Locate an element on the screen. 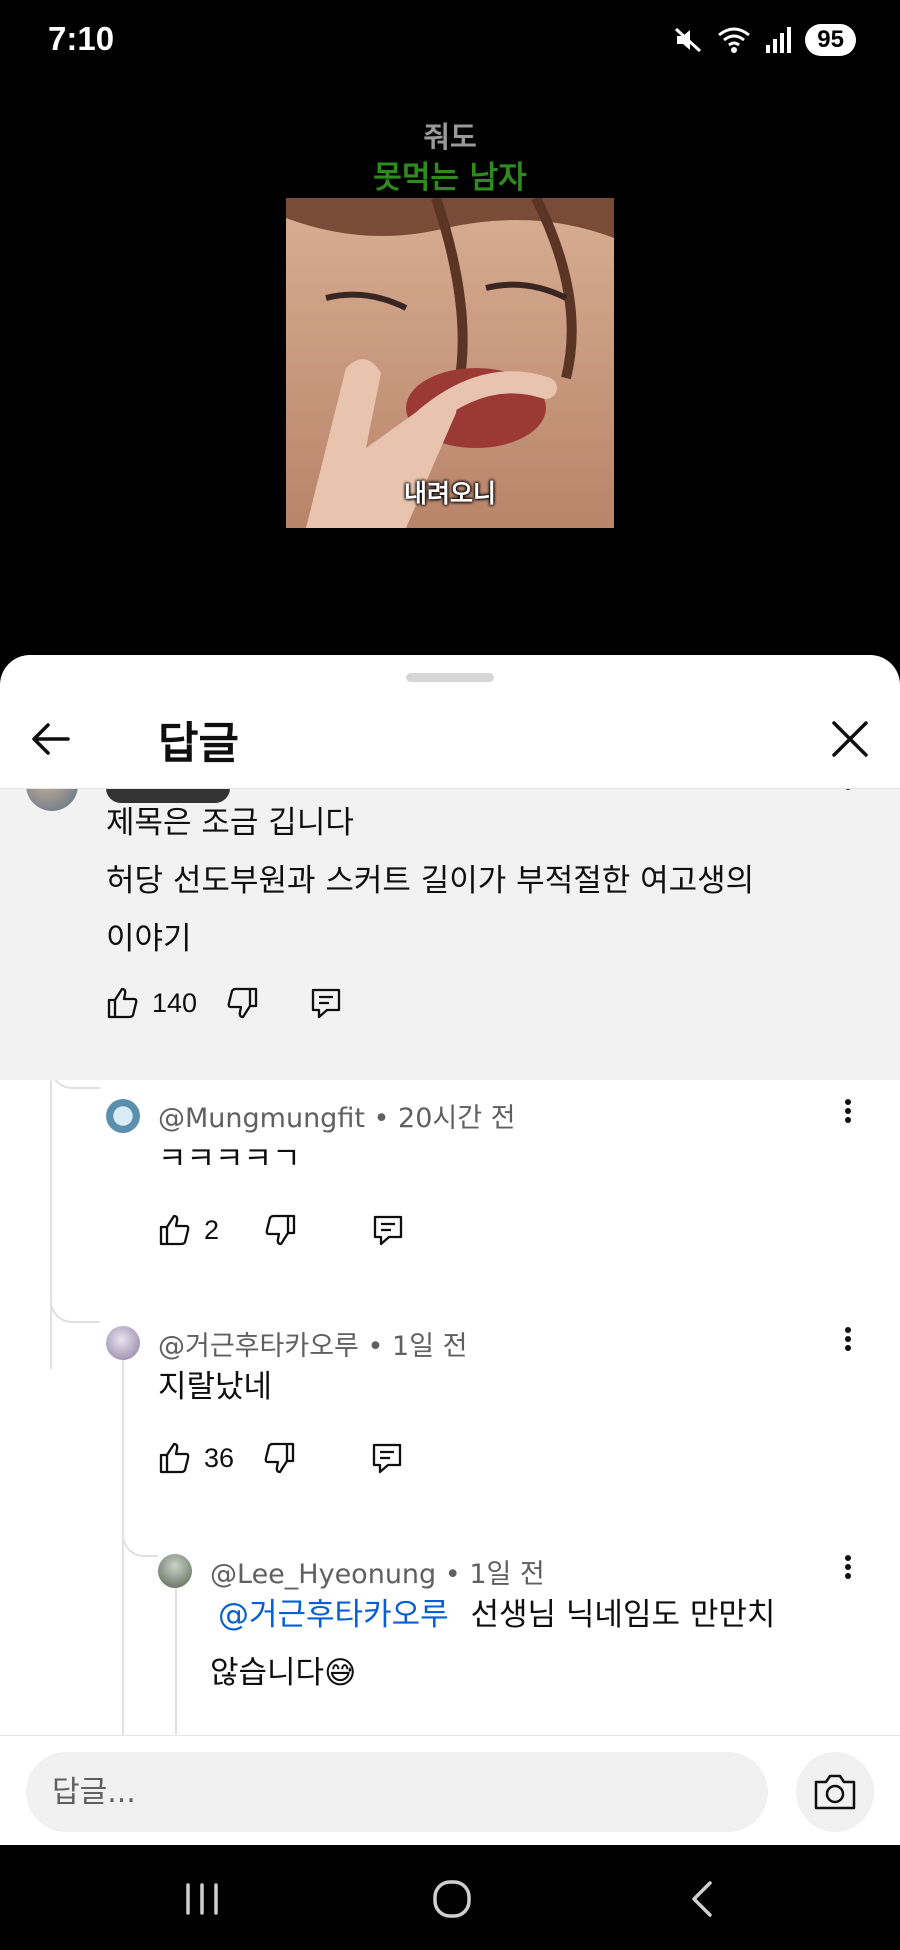  drag-handle is located at coordinates (450, 677).